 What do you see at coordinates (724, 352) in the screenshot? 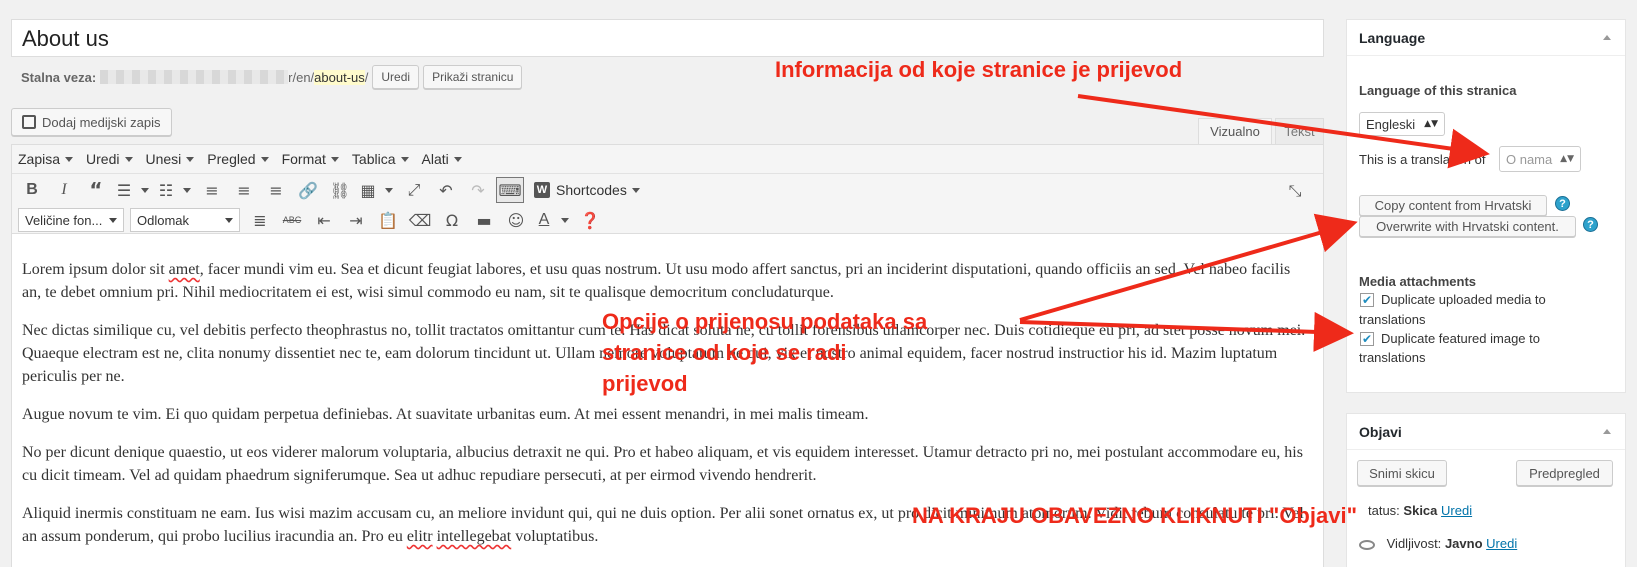
I see `annotation-line: stranice od koje se radi` at bounding box center [724, 352].